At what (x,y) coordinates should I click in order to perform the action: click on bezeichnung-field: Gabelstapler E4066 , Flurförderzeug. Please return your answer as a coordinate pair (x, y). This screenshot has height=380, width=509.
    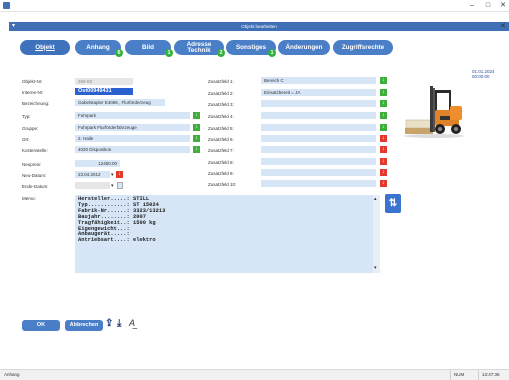
    Looking at the image, I should click on (120, 102).